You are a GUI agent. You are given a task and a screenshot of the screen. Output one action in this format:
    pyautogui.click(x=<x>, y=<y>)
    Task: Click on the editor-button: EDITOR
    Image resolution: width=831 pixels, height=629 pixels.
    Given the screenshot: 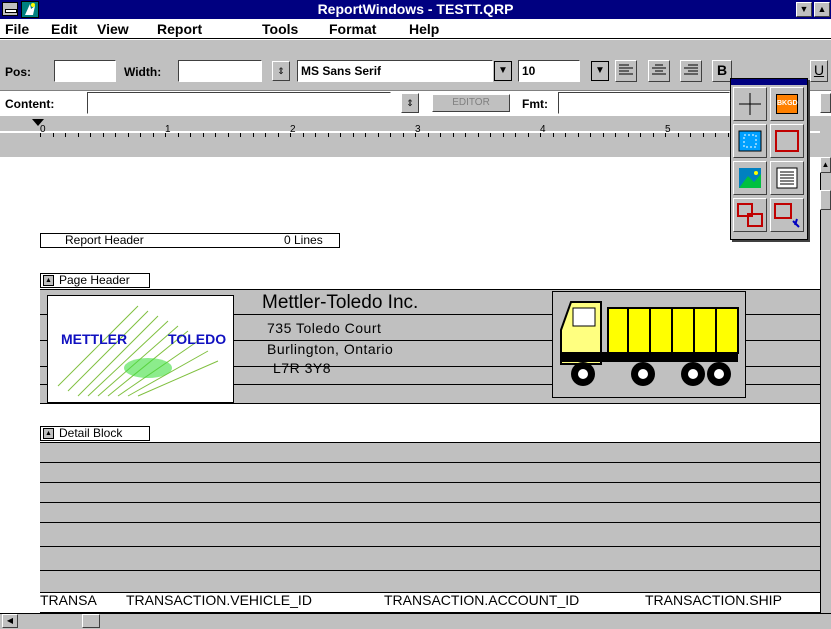 What is the action you would take?
    pyautogui.click(x=471, y=103)
    